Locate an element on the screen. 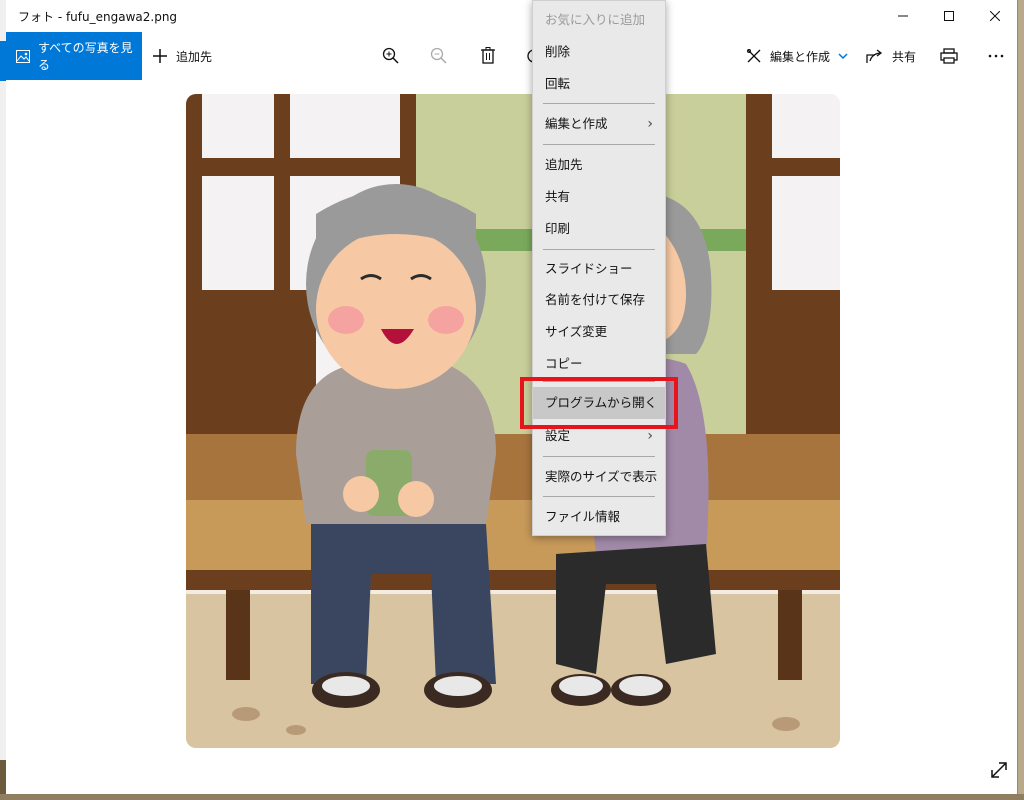  delete-icon is located at coordinates (488, 56).